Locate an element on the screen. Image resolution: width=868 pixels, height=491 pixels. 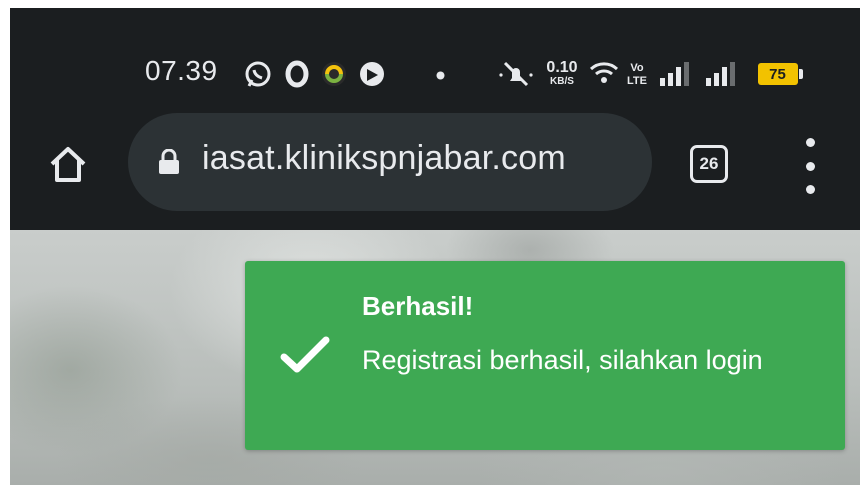
address-bar: iasat.klinikspnjabar.com is located at coordinates (390, 162).